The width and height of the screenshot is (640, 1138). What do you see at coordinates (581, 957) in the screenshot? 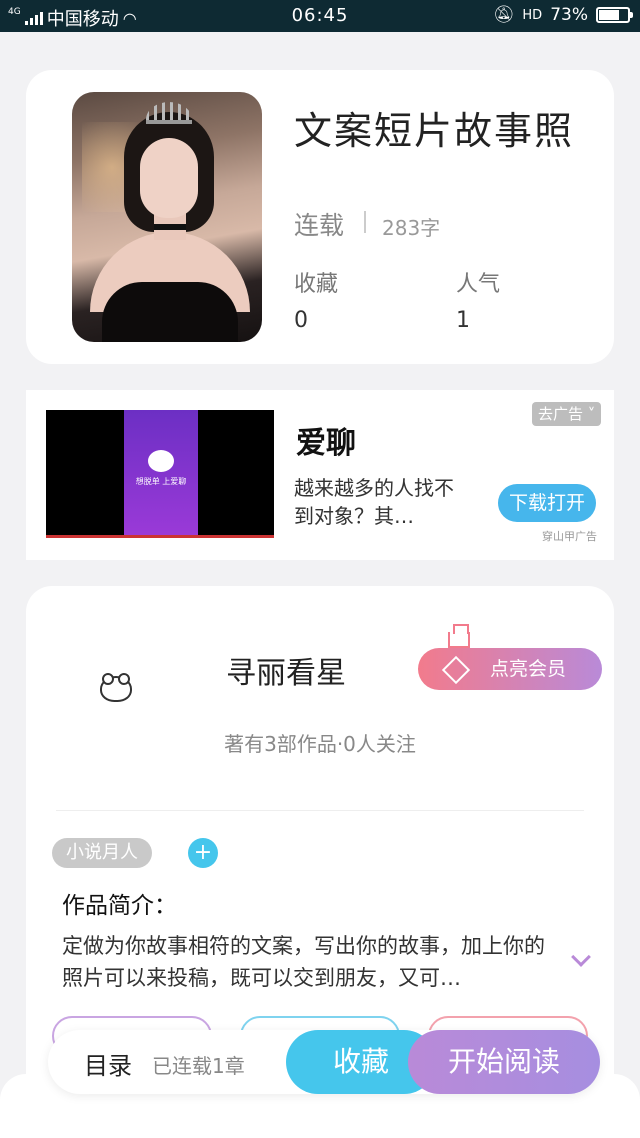
I see `expand-chevron-icon` at bounding box center [581, 957].